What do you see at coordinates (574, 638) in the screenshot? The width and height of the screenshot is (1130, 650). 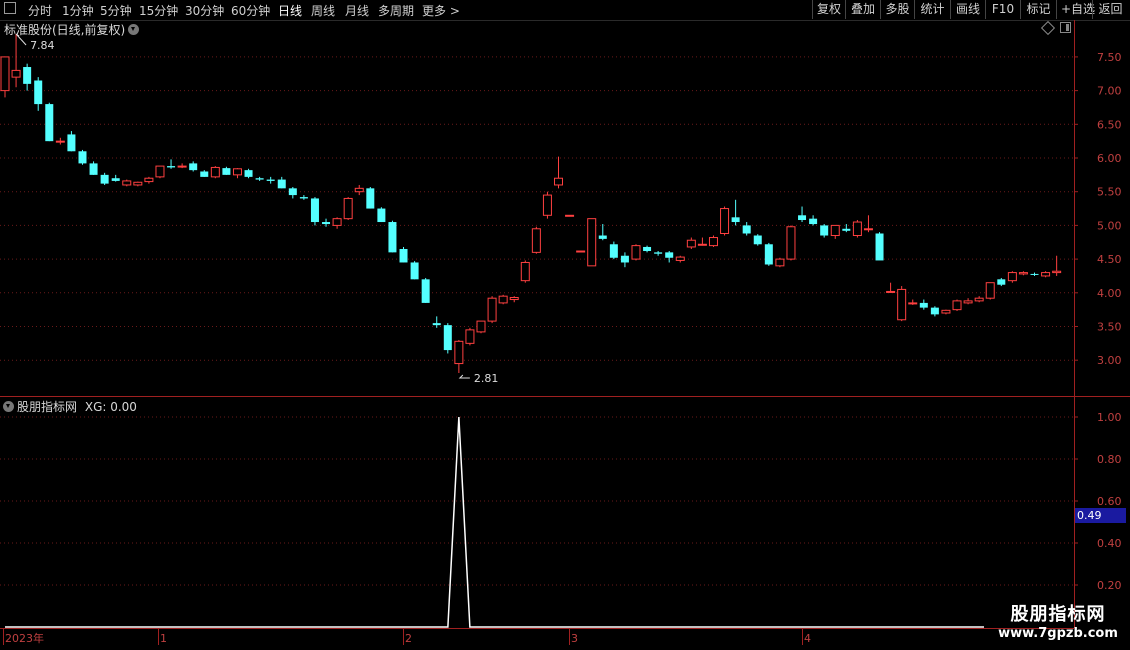 I see `time-label: 3` at bounding box center [574, 638].